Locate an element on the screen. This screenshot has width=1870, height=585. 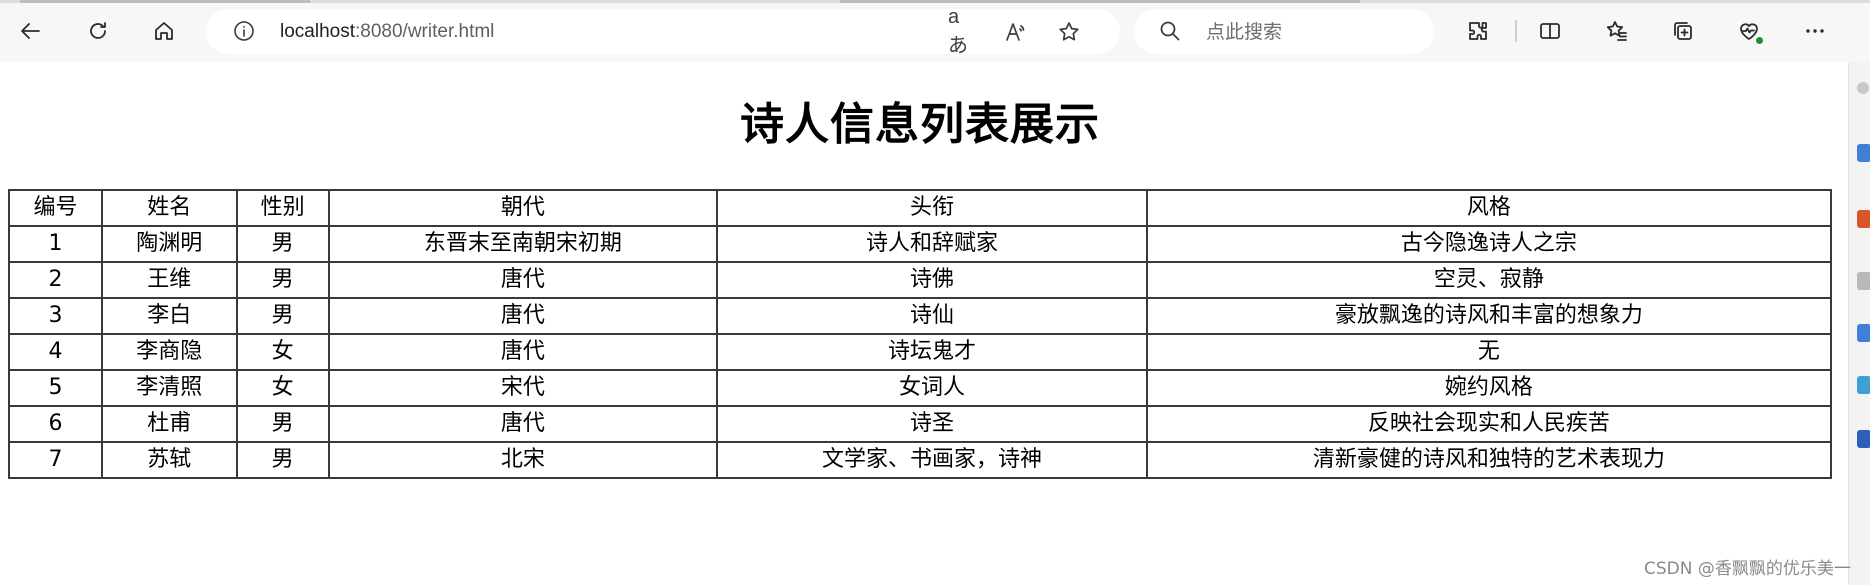
header-title: 头衔 is located at coordinates (932, 208).